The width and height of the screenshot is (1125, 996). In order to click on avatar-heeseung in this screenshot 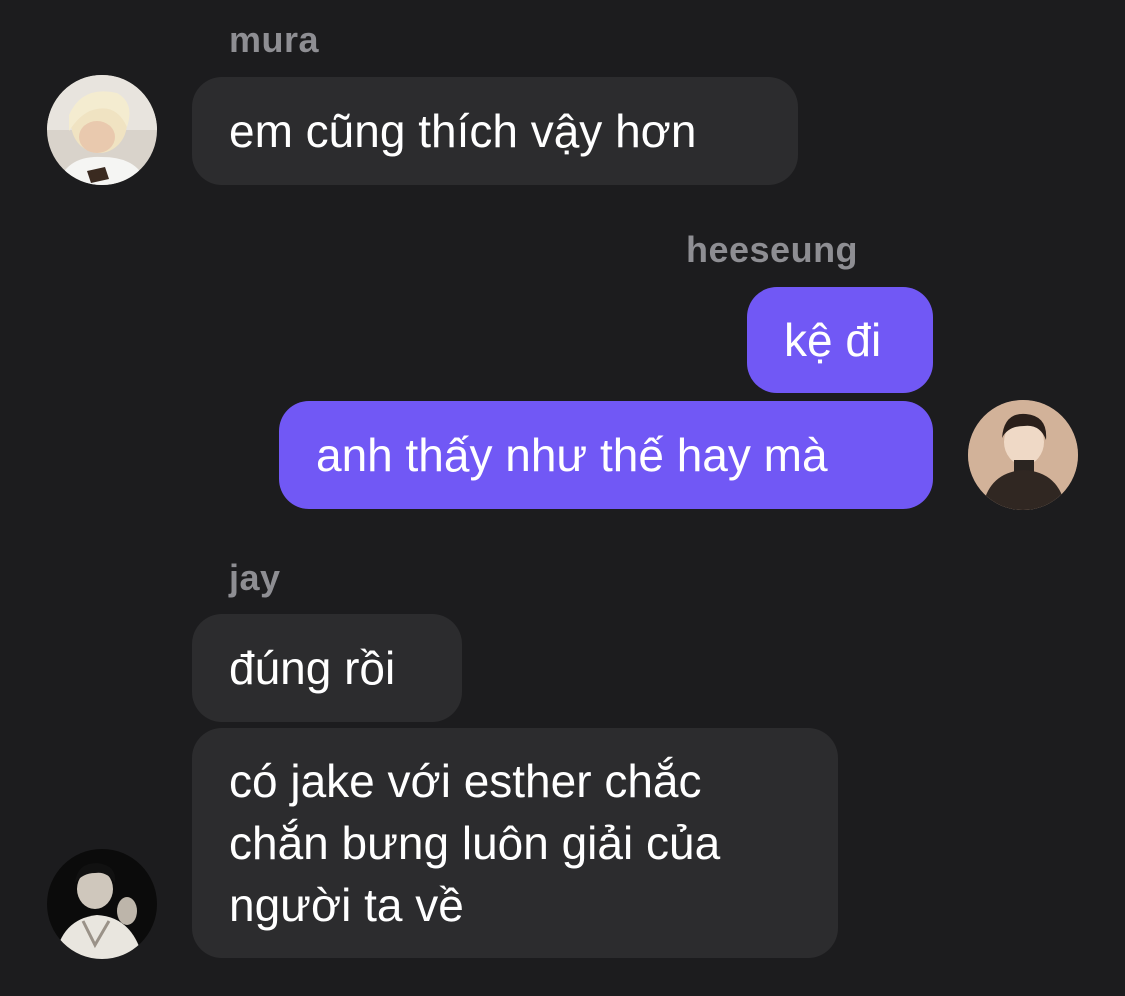, I will do `click(1023, 455)`.